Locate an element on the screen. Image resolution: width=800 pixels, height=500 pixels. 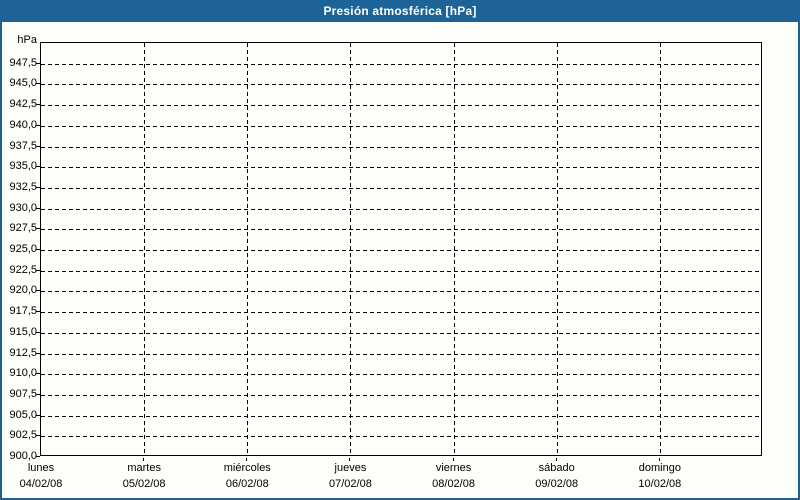
x-tick-label: sábado 09/02/08 is located at coordinates (556, 476).